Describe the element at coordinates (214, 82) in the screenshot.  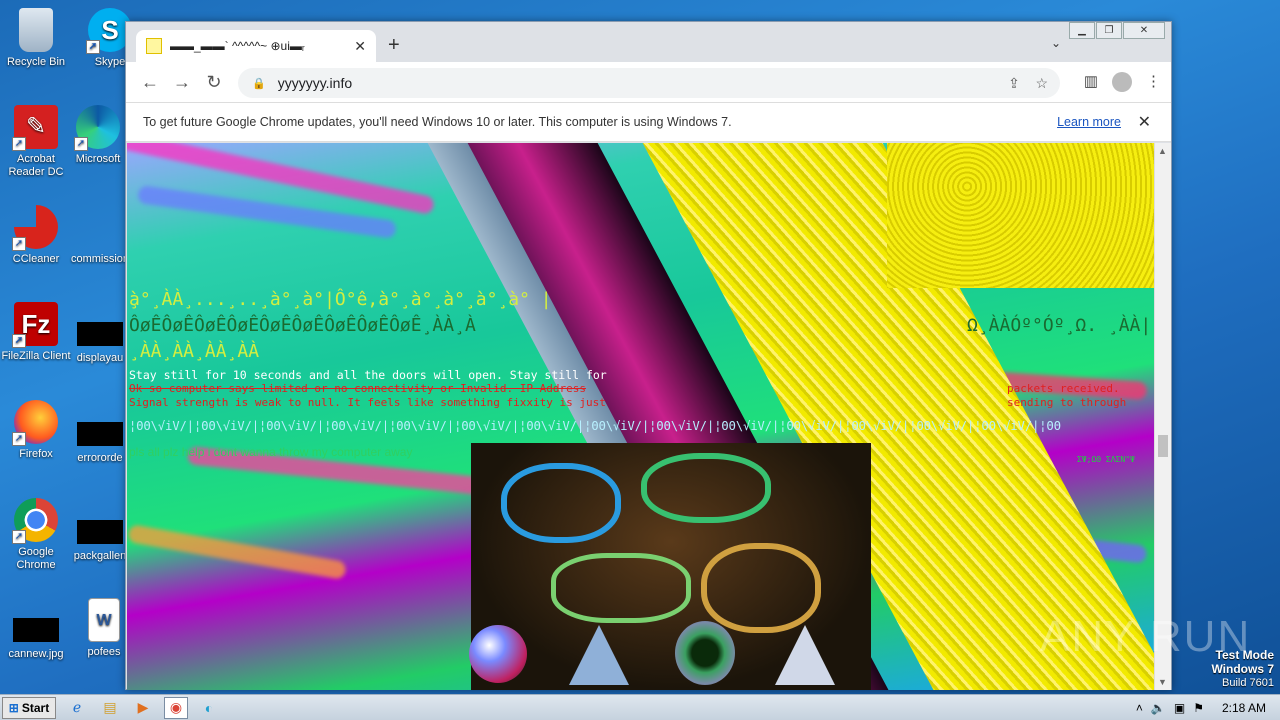
I see `reload-button: ↻` at that location.